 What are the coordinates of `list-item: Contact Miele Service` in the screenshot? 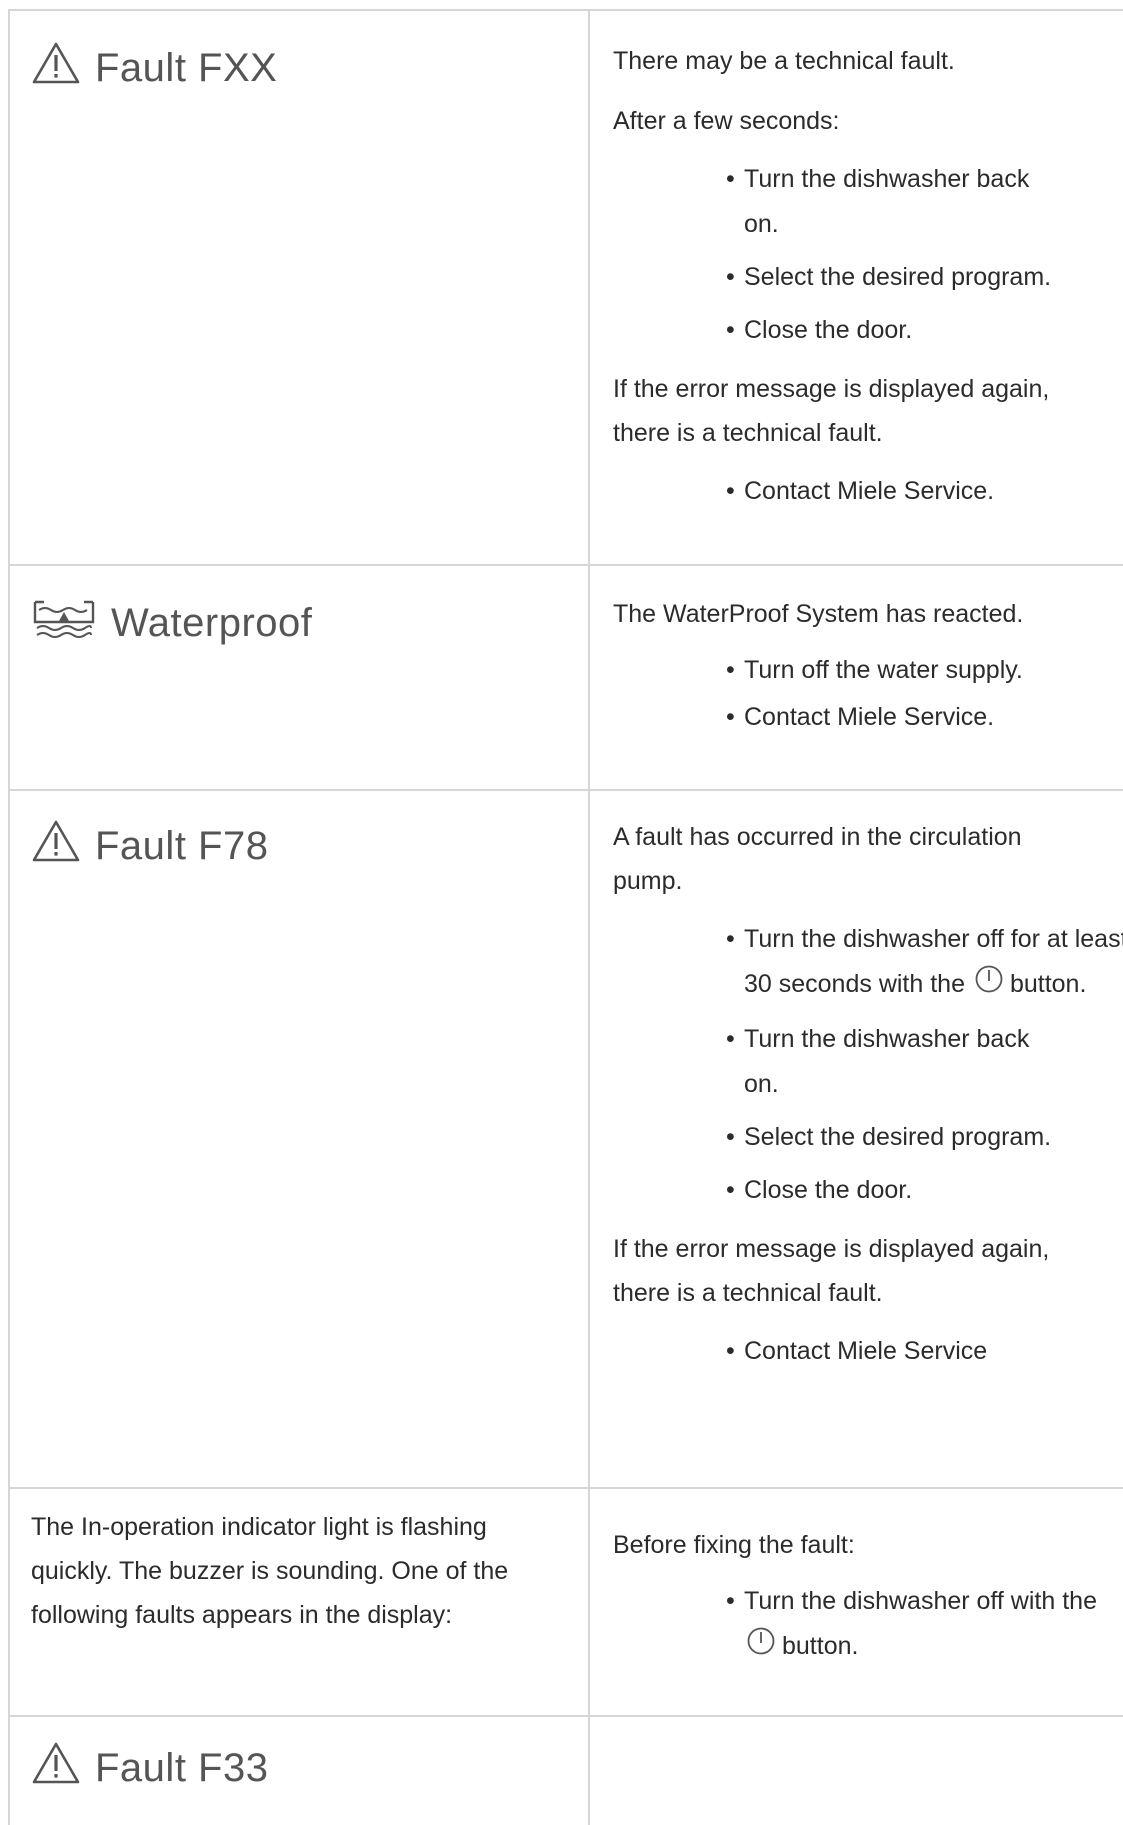 It's located at (868, 1351).